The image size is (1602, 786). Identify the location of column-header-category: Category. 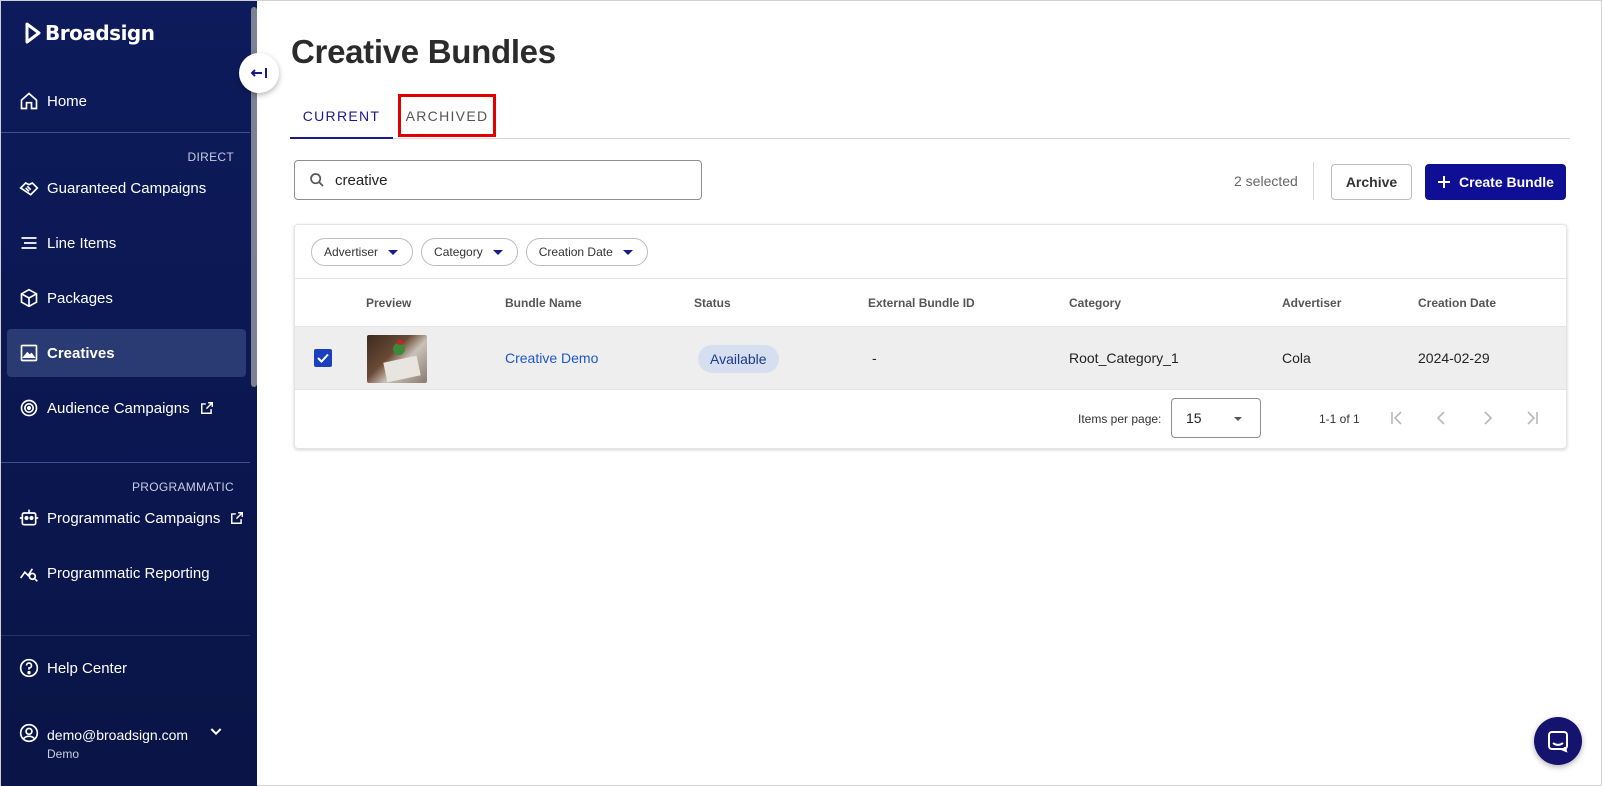
(1095, 303).